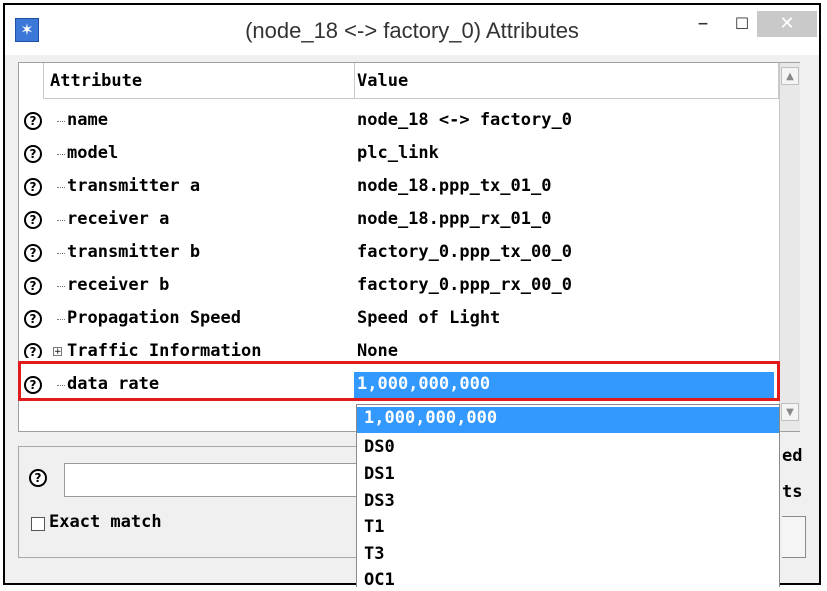 The height and width of the screenshot is (591, 827). I want to click on table-row-receiver-b: ? receiver b factory_0.ppp_rx_00_0, so click(399, 286).